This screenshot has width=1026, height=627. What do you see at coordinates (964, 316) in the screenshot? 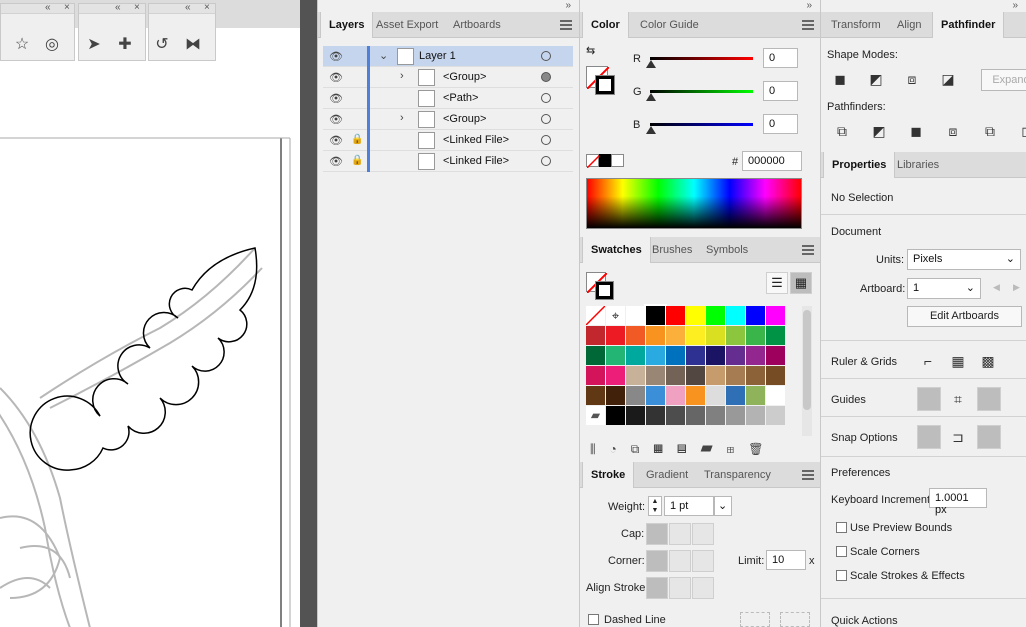
I see `edit-artboards-button: Edit Artboards` at bounding box center [964, 316].